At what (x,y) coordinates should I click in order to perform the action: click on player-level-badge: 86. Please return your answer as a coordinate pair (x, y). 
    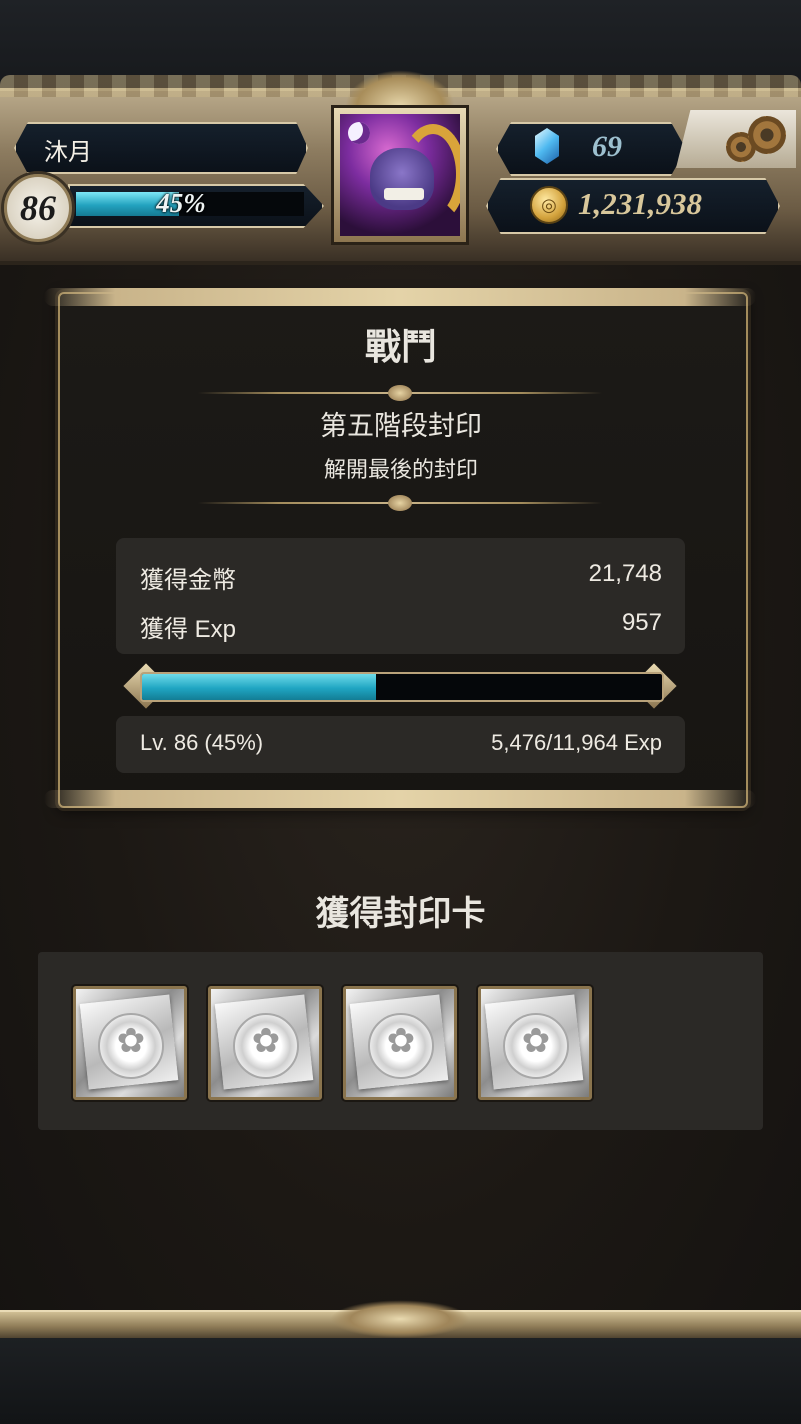
    Looking at the image, I should click on (38, 208).